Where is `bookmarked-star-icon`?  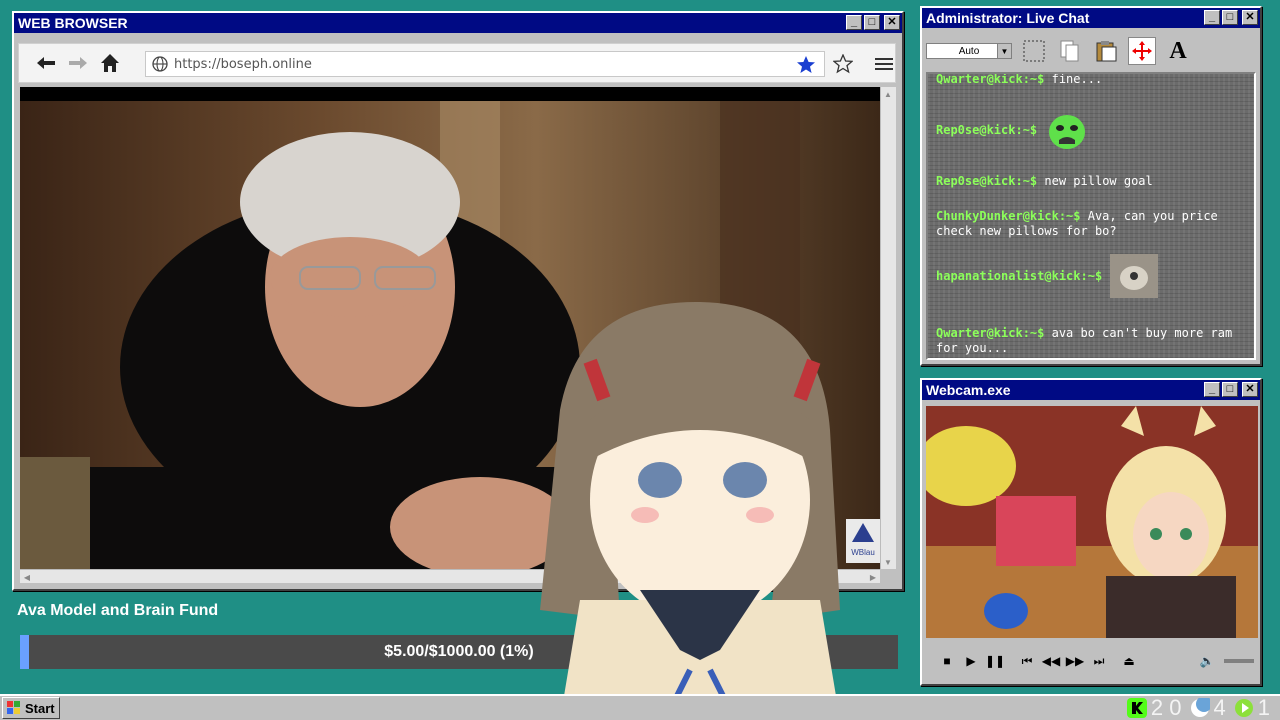 bookmarked-star-icon is located at coordinates (806, 65).